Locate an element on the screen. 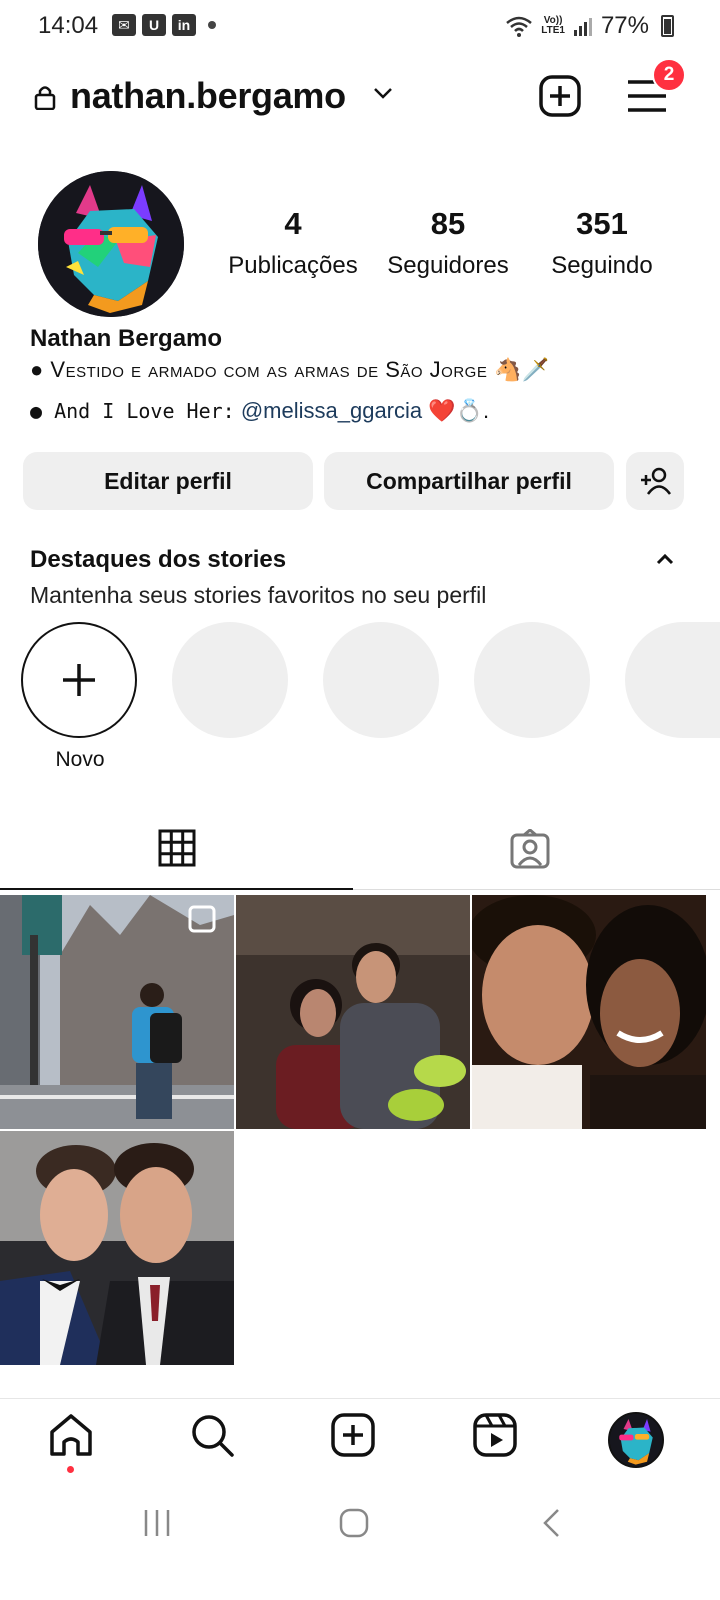 This screenshot has height=1600, width=720. lock-icon is located at coordinates (45, 98).